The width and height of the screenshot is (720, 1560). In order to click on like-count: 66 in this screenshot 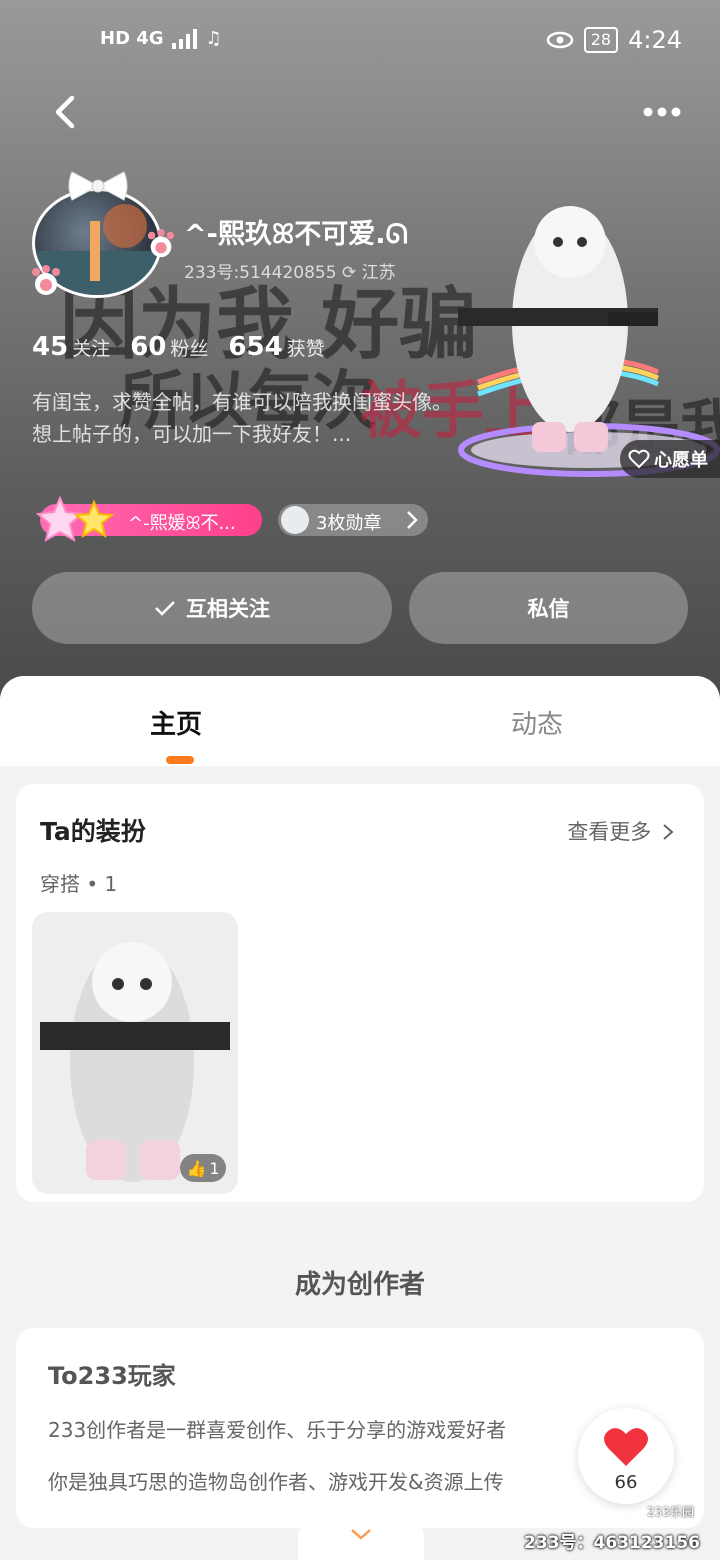, I will do `click(626, 1482)`.